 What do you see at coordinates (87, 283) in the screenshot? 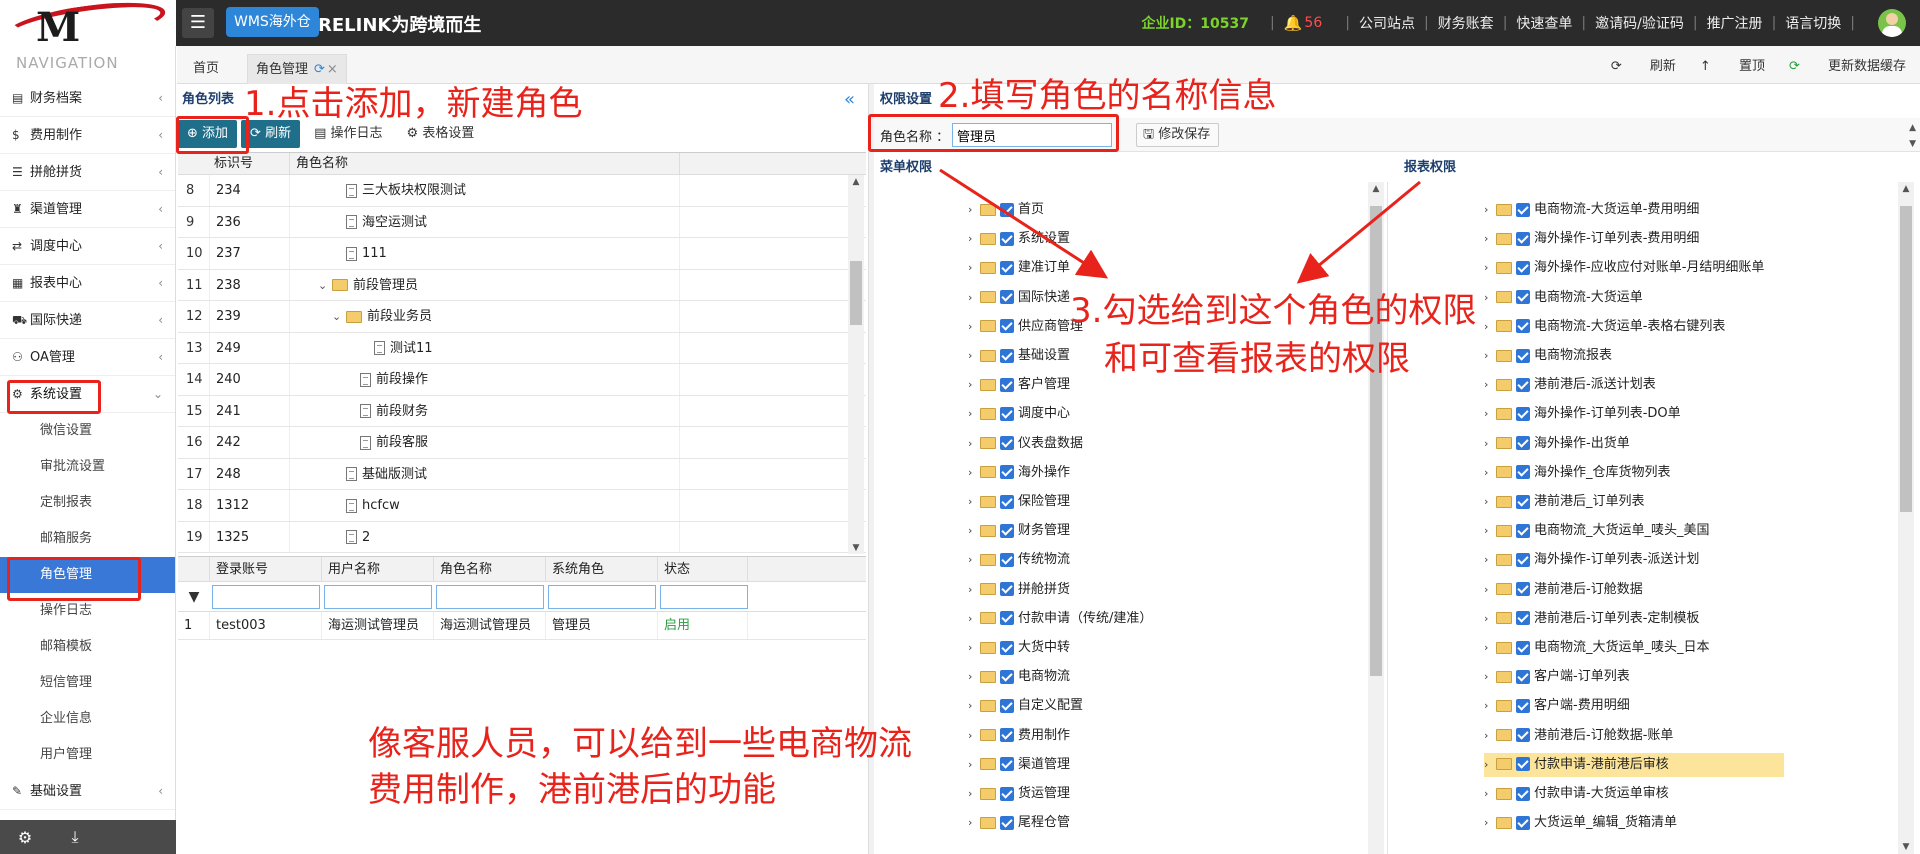
I see `sidebar-item-5: ▦ 报表中心 ‹` at bounding box center [87, 283].